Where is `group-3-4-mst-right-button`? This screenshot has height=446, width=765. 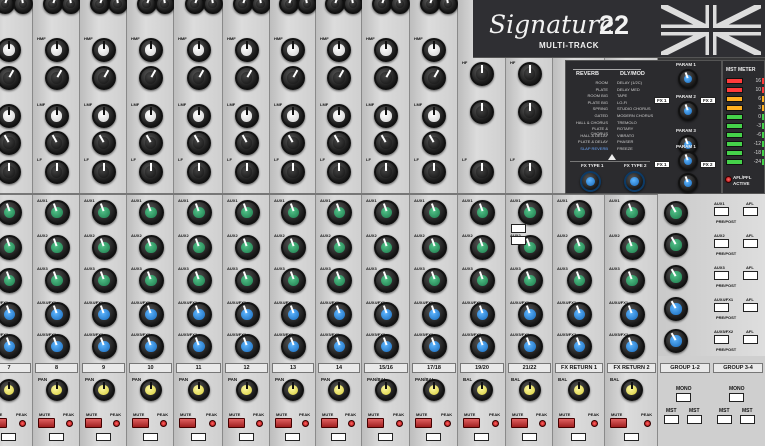
group-3-4-mst-right-button is located at coordinates (747, 419).